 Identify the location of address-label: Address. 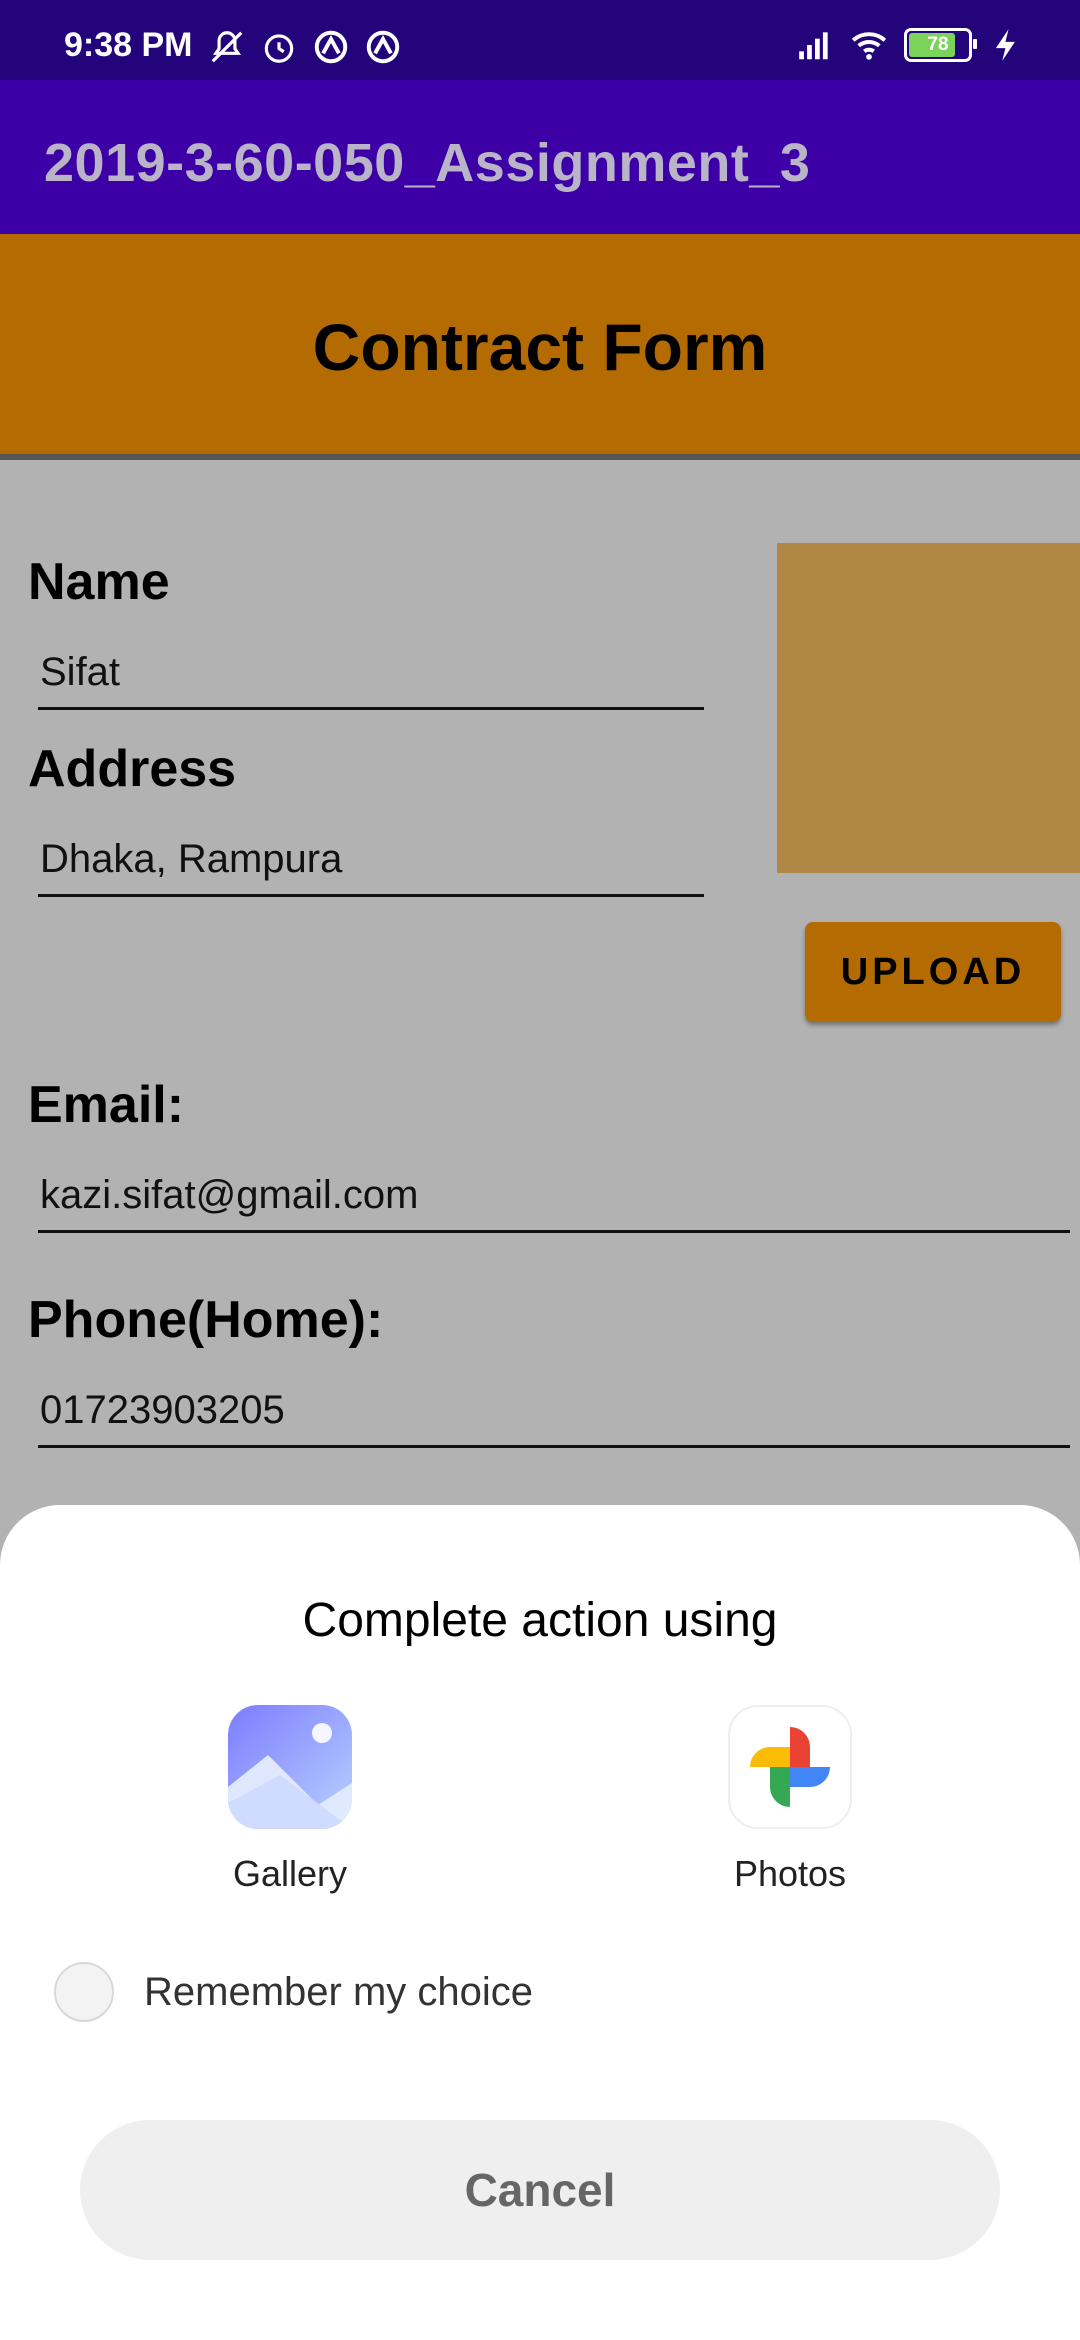
(132, 769).